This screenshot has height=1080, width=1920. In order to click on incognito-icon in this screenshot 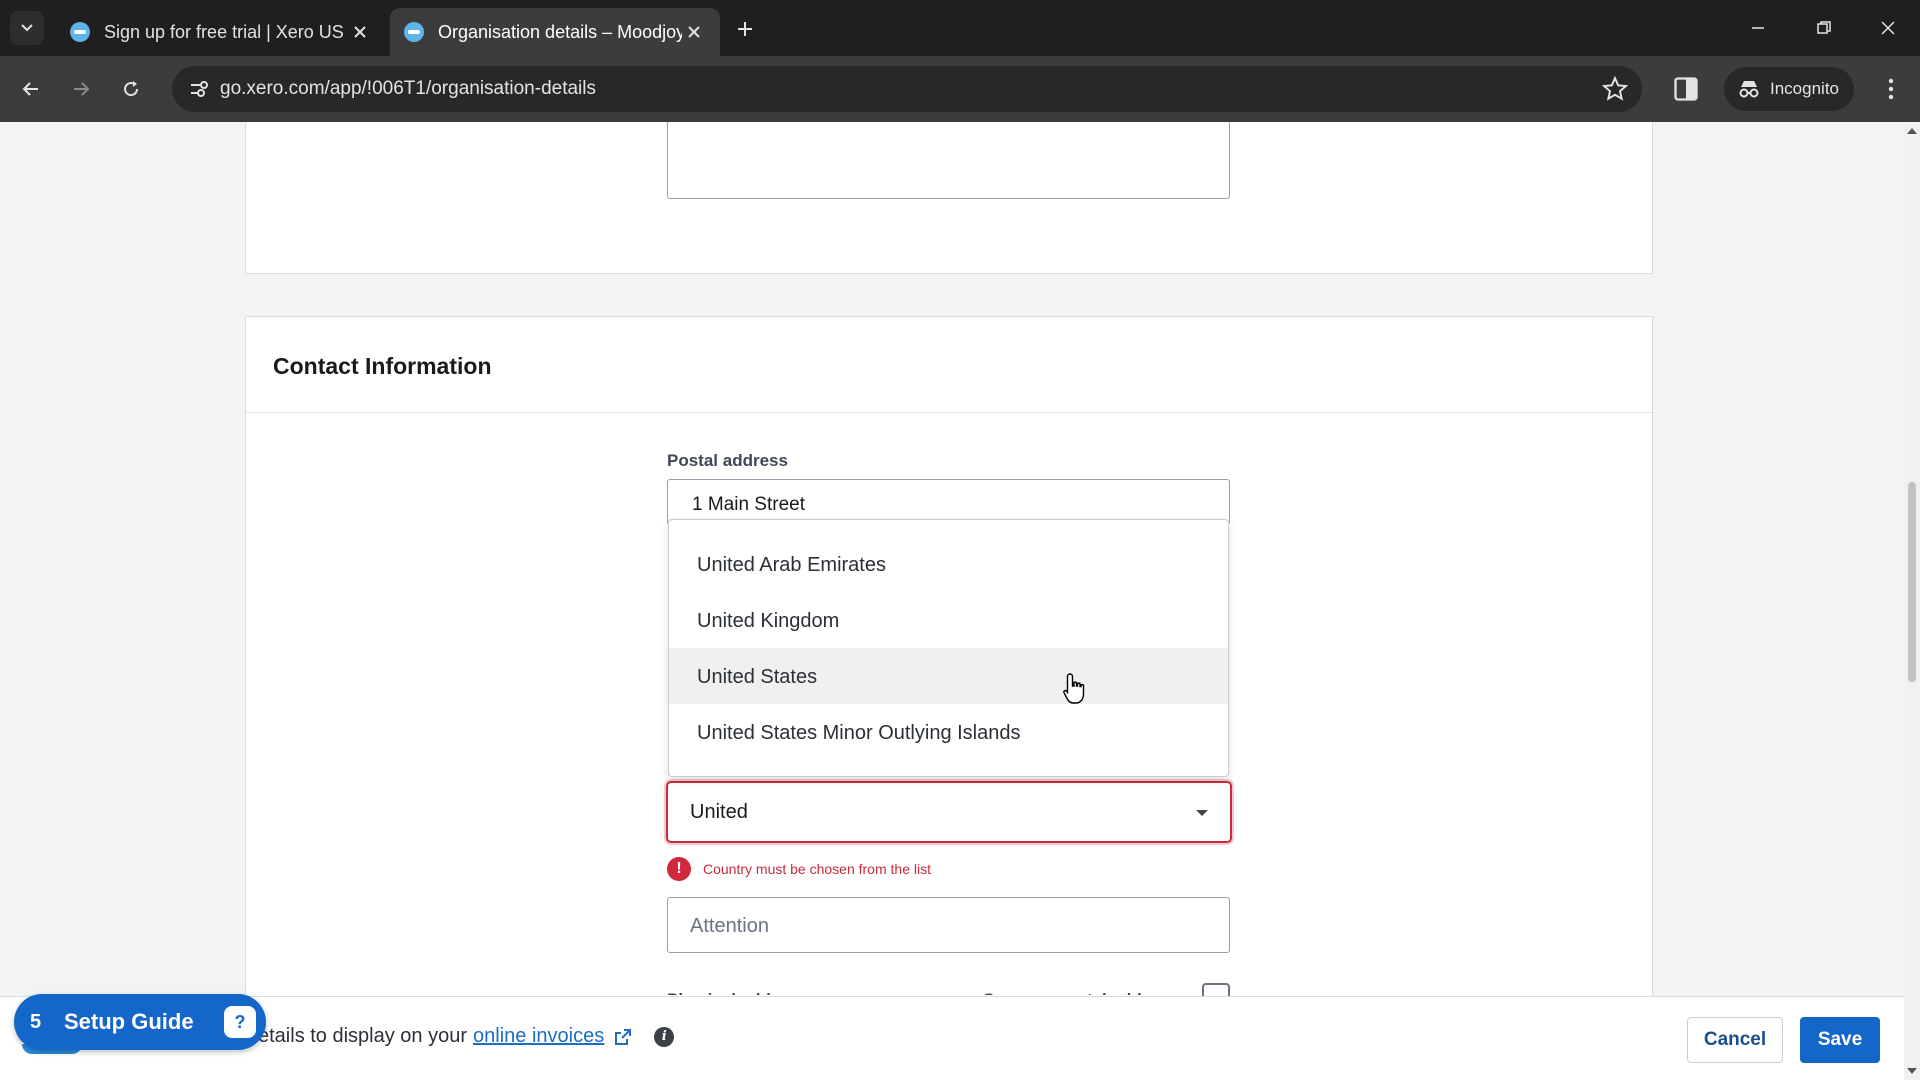, I will do `click(1749, 89)`.